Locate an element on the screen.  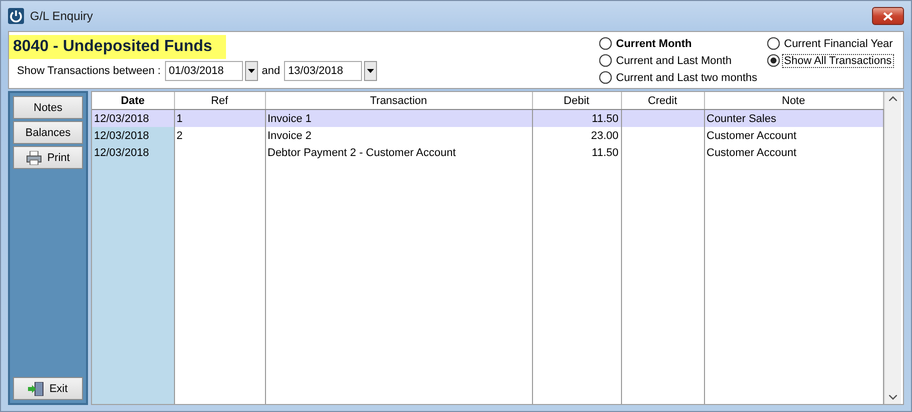
table-cell: 2 is located at coordinates (219, 135).